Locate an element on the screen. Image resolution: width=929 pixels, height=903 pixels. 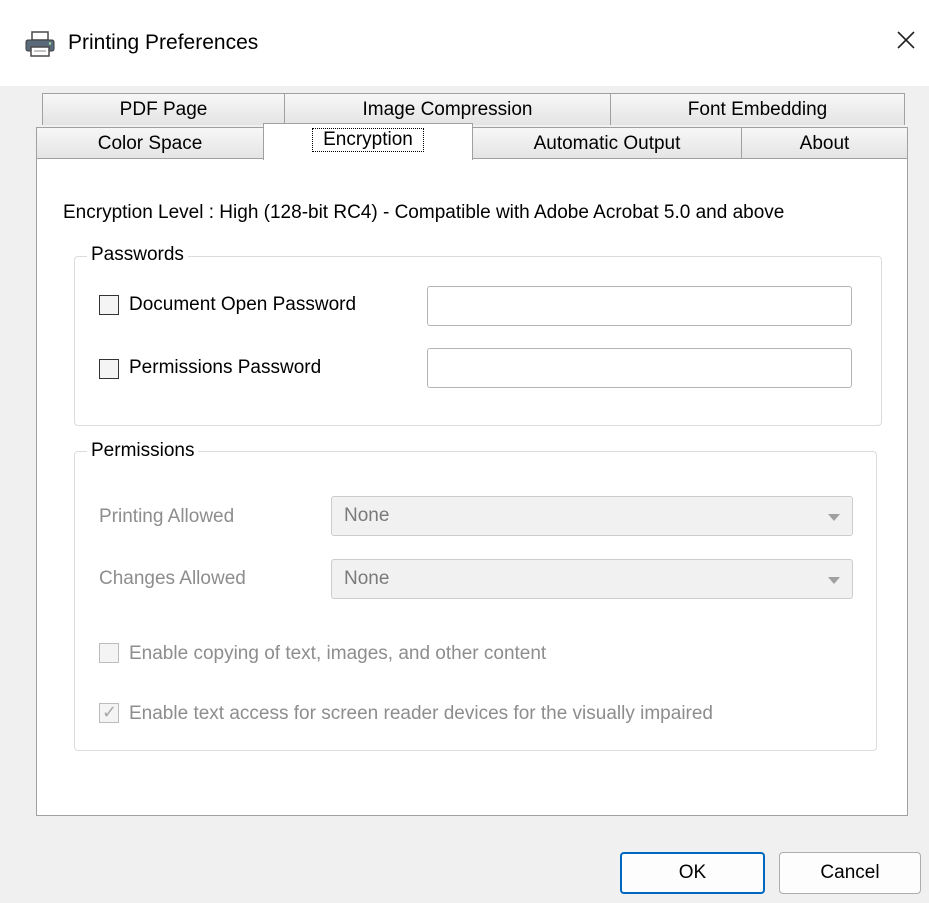
document-open-password-input is located at coordinates (639, 306).